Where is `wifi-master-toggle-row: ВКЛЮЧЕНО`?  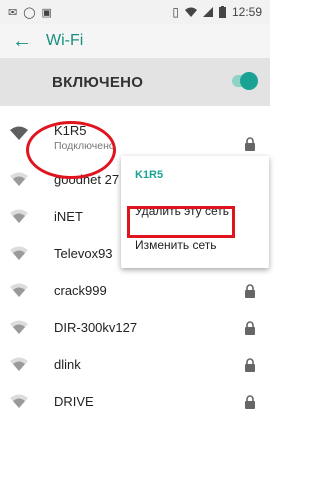
wifi-master-toggle-row: ВКЛЮЧЕНО is located at coordinates (135, 82).